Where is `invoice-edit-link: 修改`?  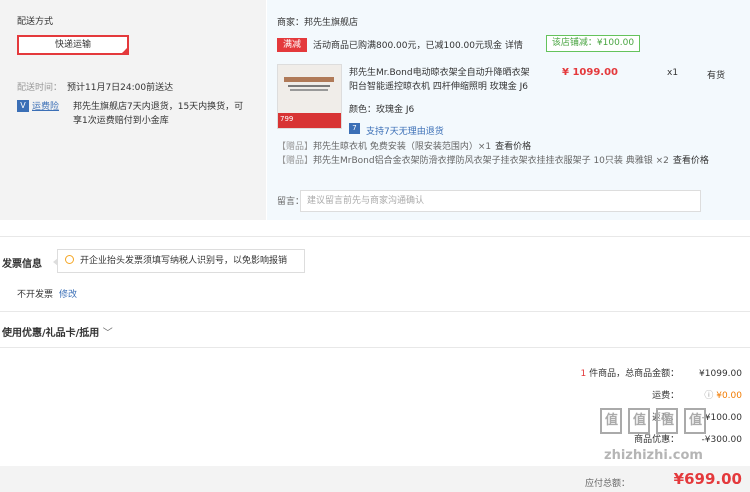 invoice-edit-link: 修改 is located at coordinates (68, 293).